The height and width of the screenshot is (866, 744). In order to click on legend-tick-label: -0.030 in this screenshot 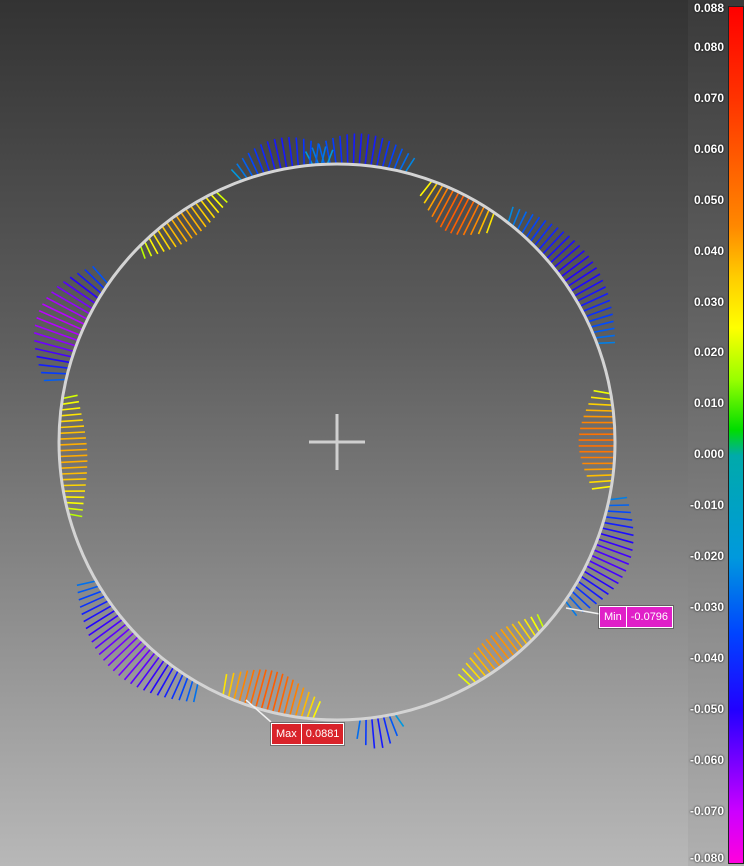, I will do `click(706, 607)`.